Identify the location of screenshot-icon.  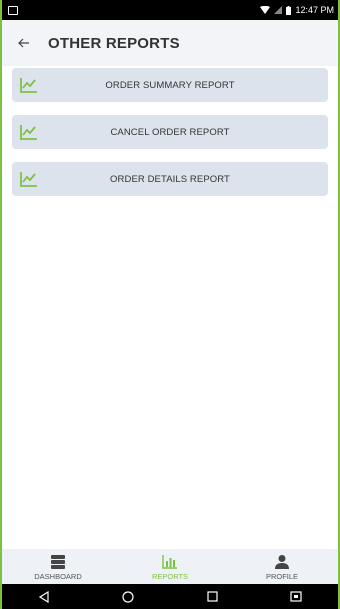
(296, 597).